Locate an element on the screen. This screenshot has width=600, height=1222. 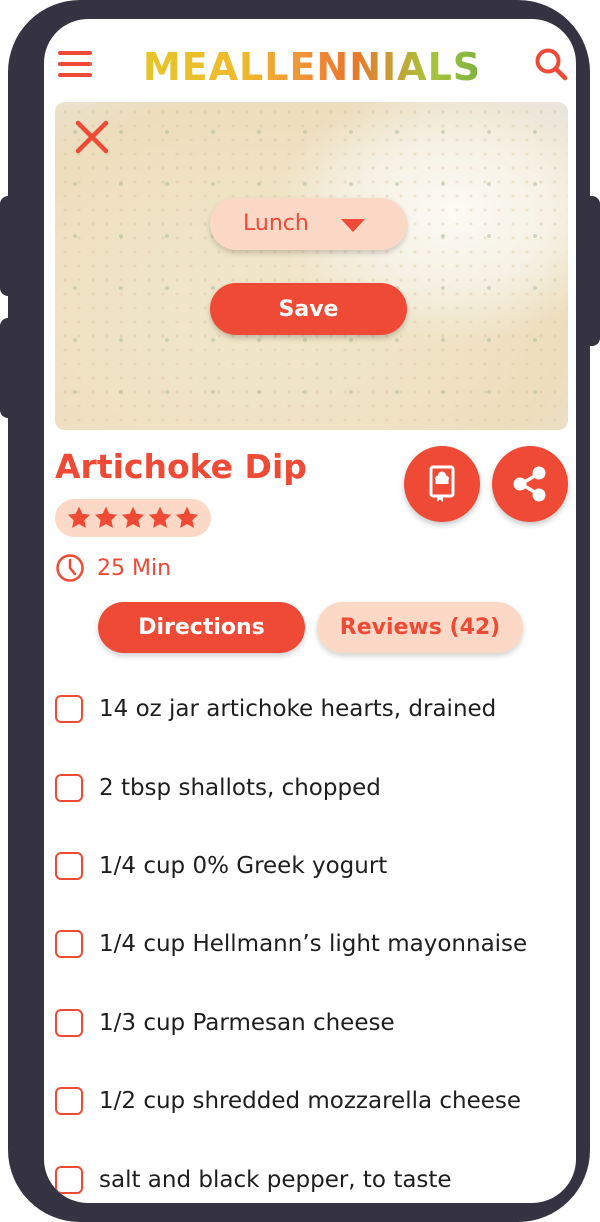
cook-time: 25 Min is located at coordinates (113, 568).